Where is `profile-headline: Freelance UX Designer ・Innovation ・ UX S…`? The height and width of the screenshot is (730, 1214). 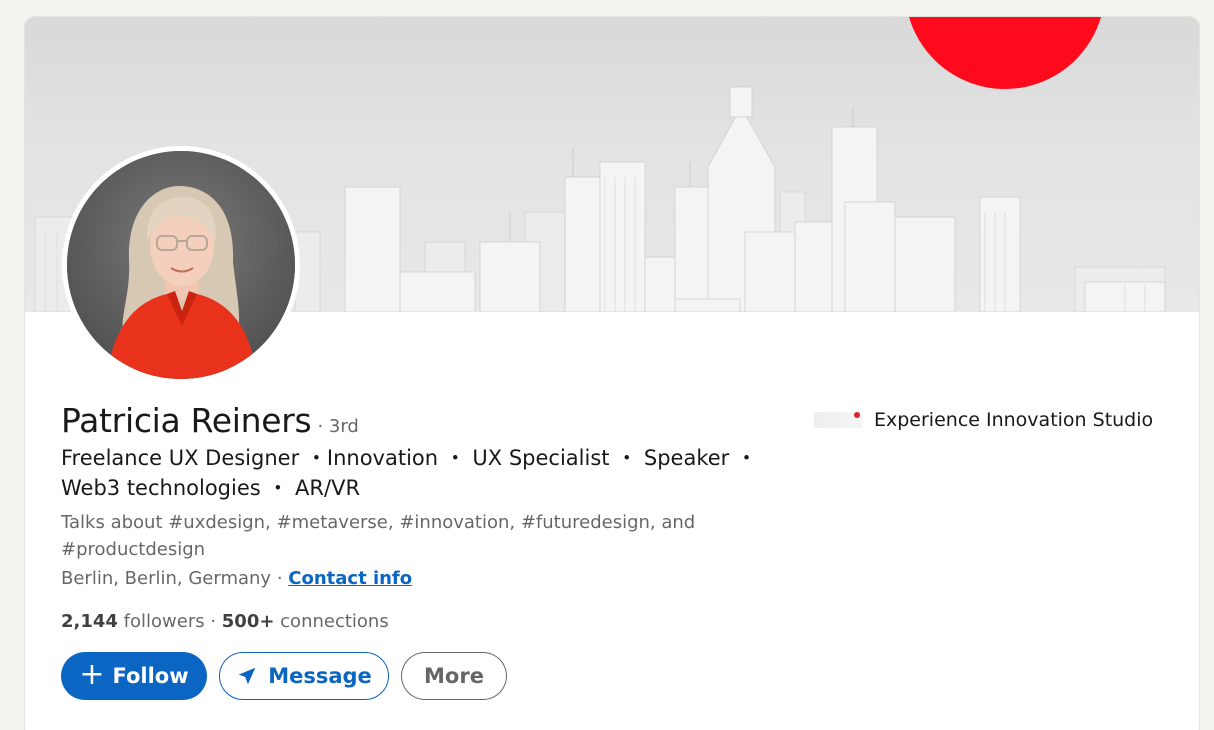 profile-headline: Freelance UX Designer ・Innovation ・ UX S… is located at coordinates (409, 473).